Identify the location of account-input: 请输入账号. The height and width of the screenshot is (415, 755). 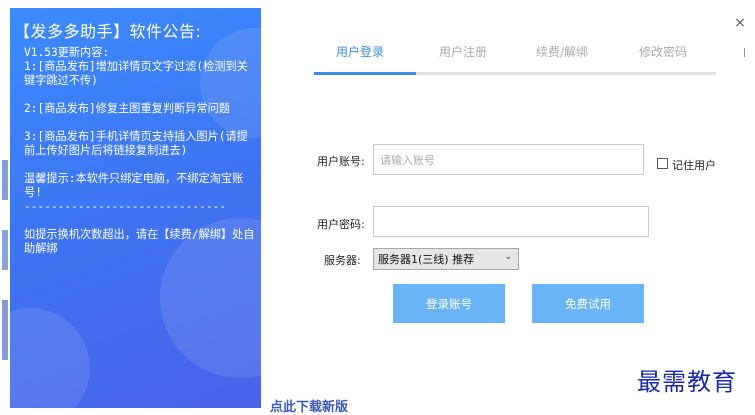
(508, 159).